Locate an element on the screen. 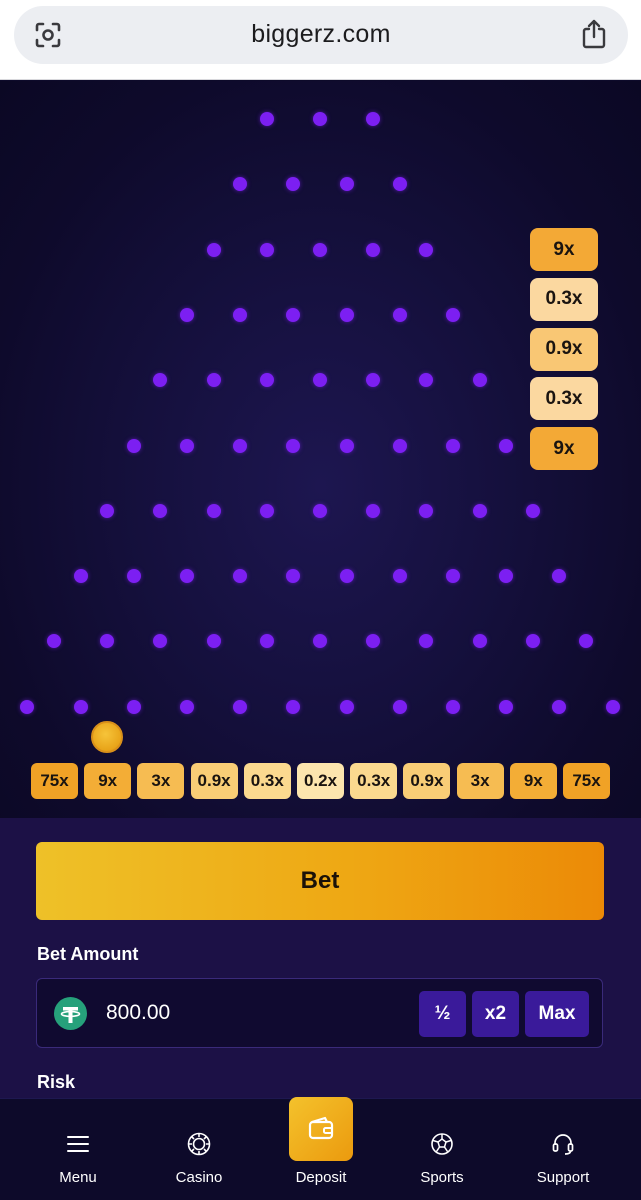 This screenshot has height=1200, width=641. max-bet-button: Max is located at coordinates (557, 1014).